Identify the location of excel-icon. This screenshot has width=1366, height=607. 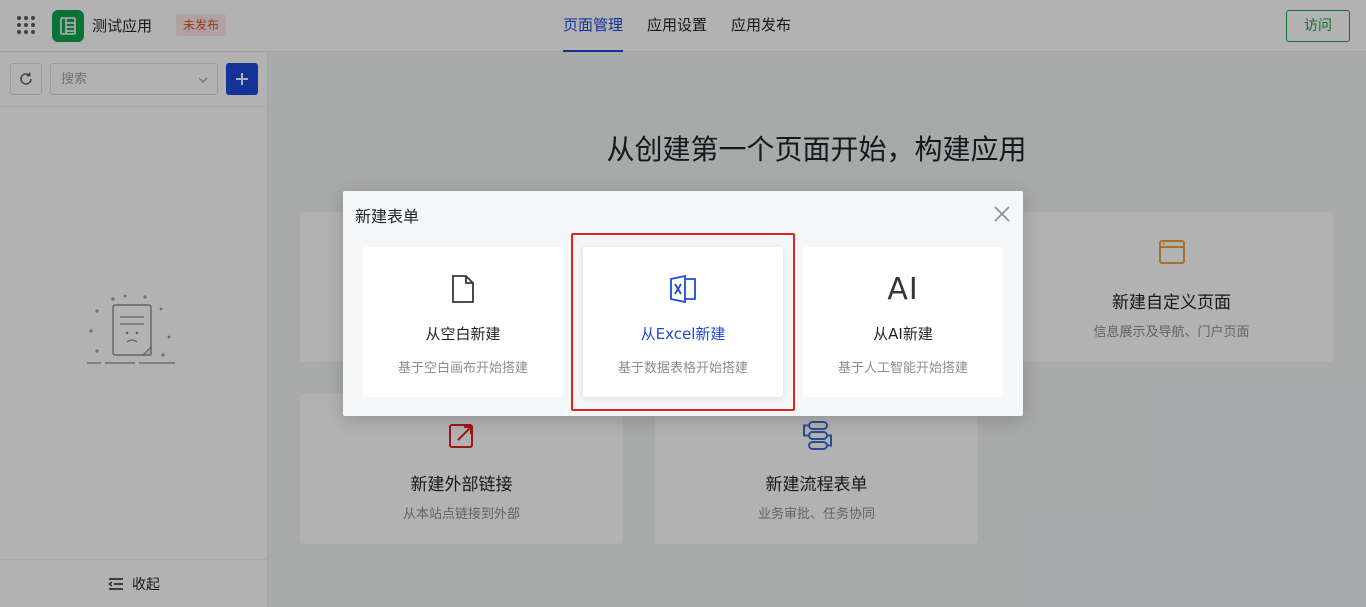
(683, 289).